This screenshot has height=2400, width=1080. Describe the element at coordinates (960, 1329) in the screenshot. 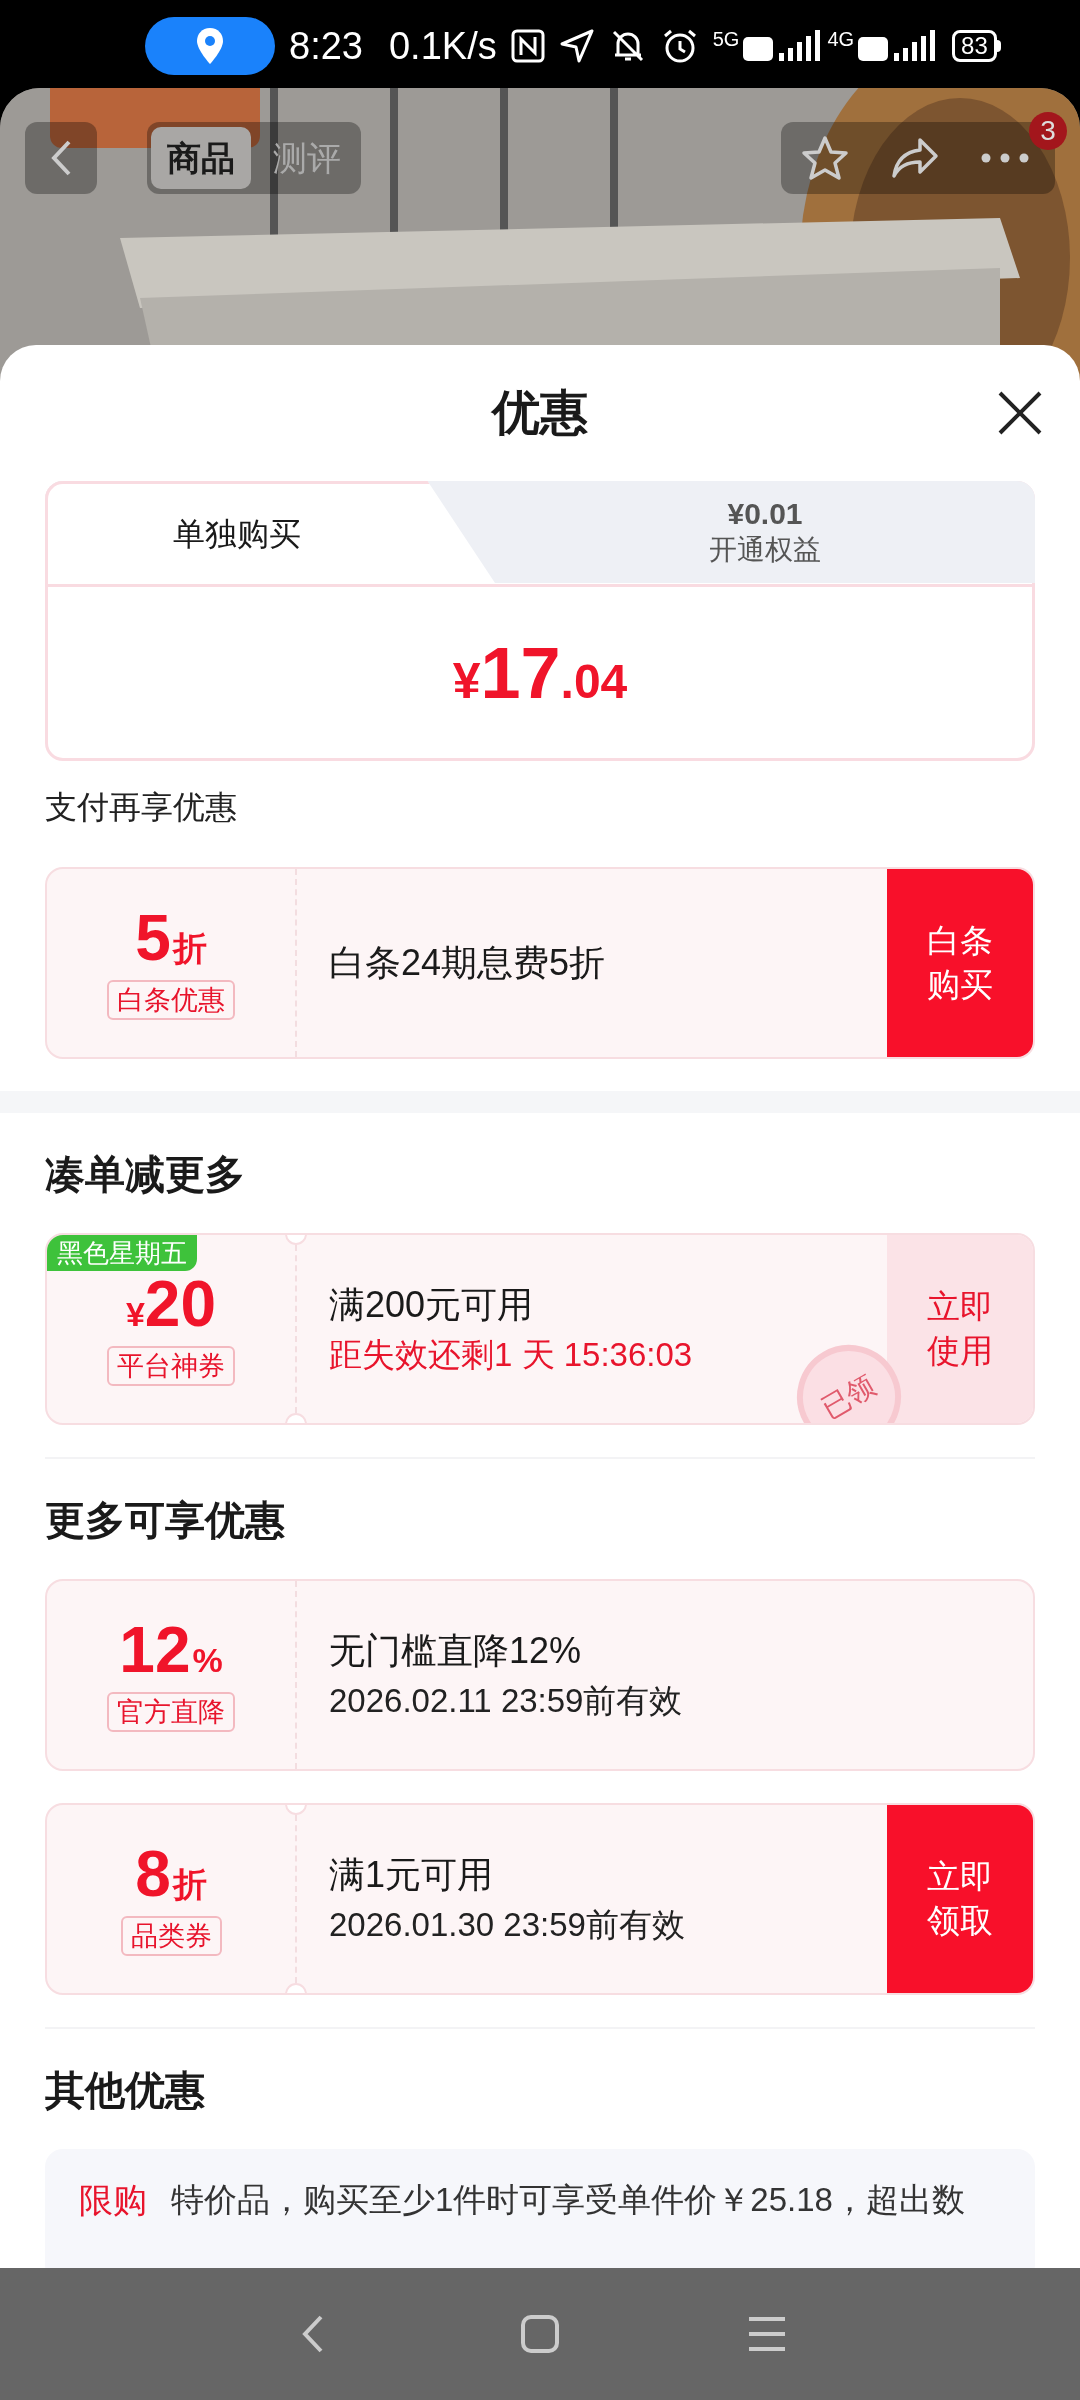

I see `coupon-action-button: 立即使用` at that location.